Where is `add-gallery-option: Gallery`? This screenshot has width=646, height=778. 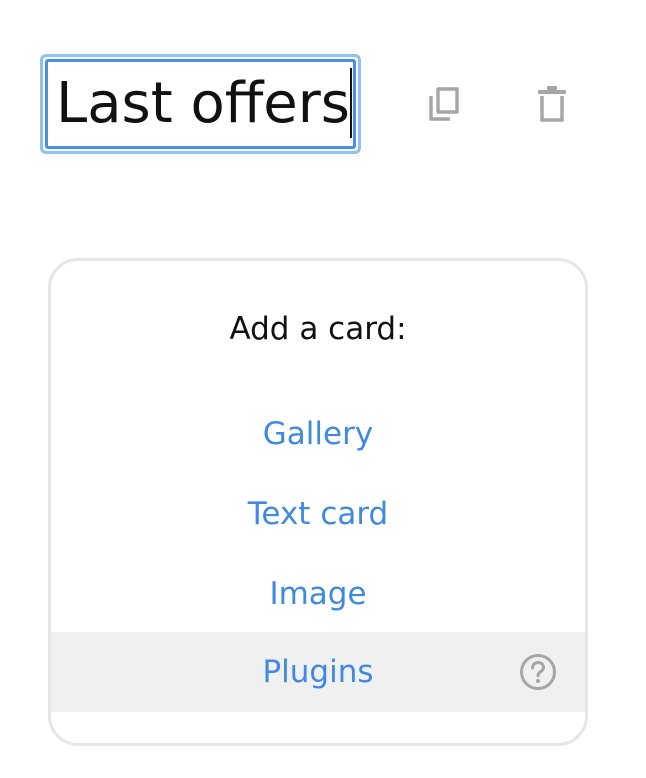
add-gallery-option: Gallery is located at coordinates (318, 434).